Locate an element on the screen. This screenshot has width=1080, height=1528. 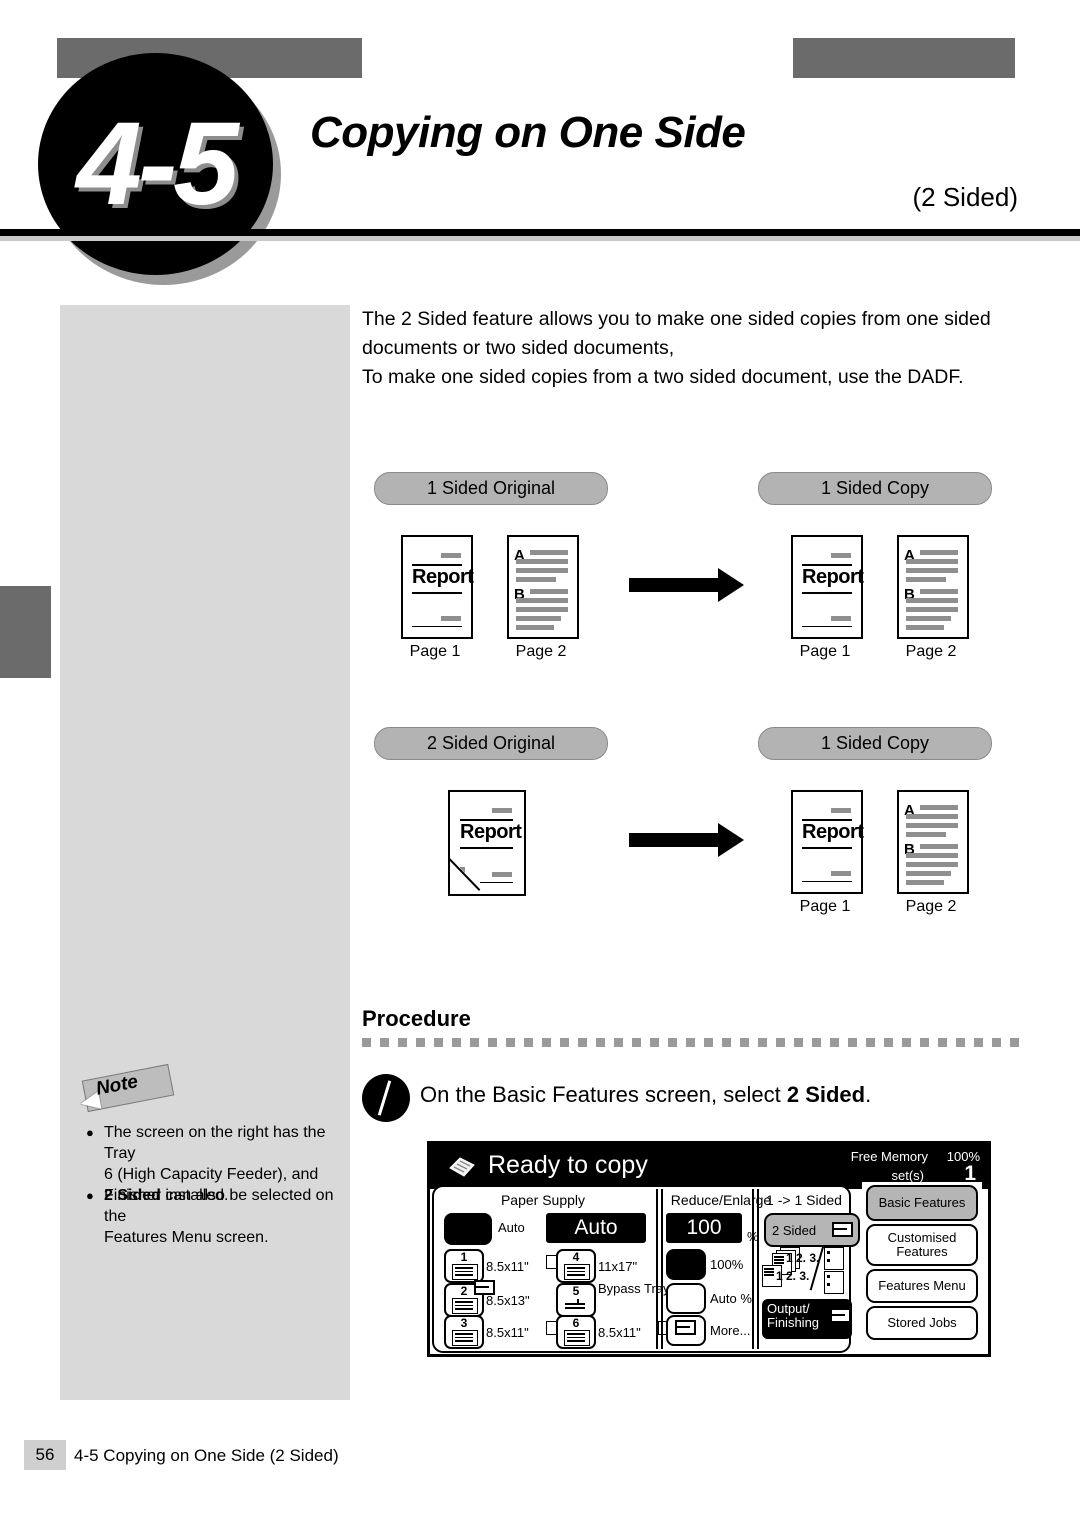
tray-3-number: 3 is located at coordinates (464, 1323).